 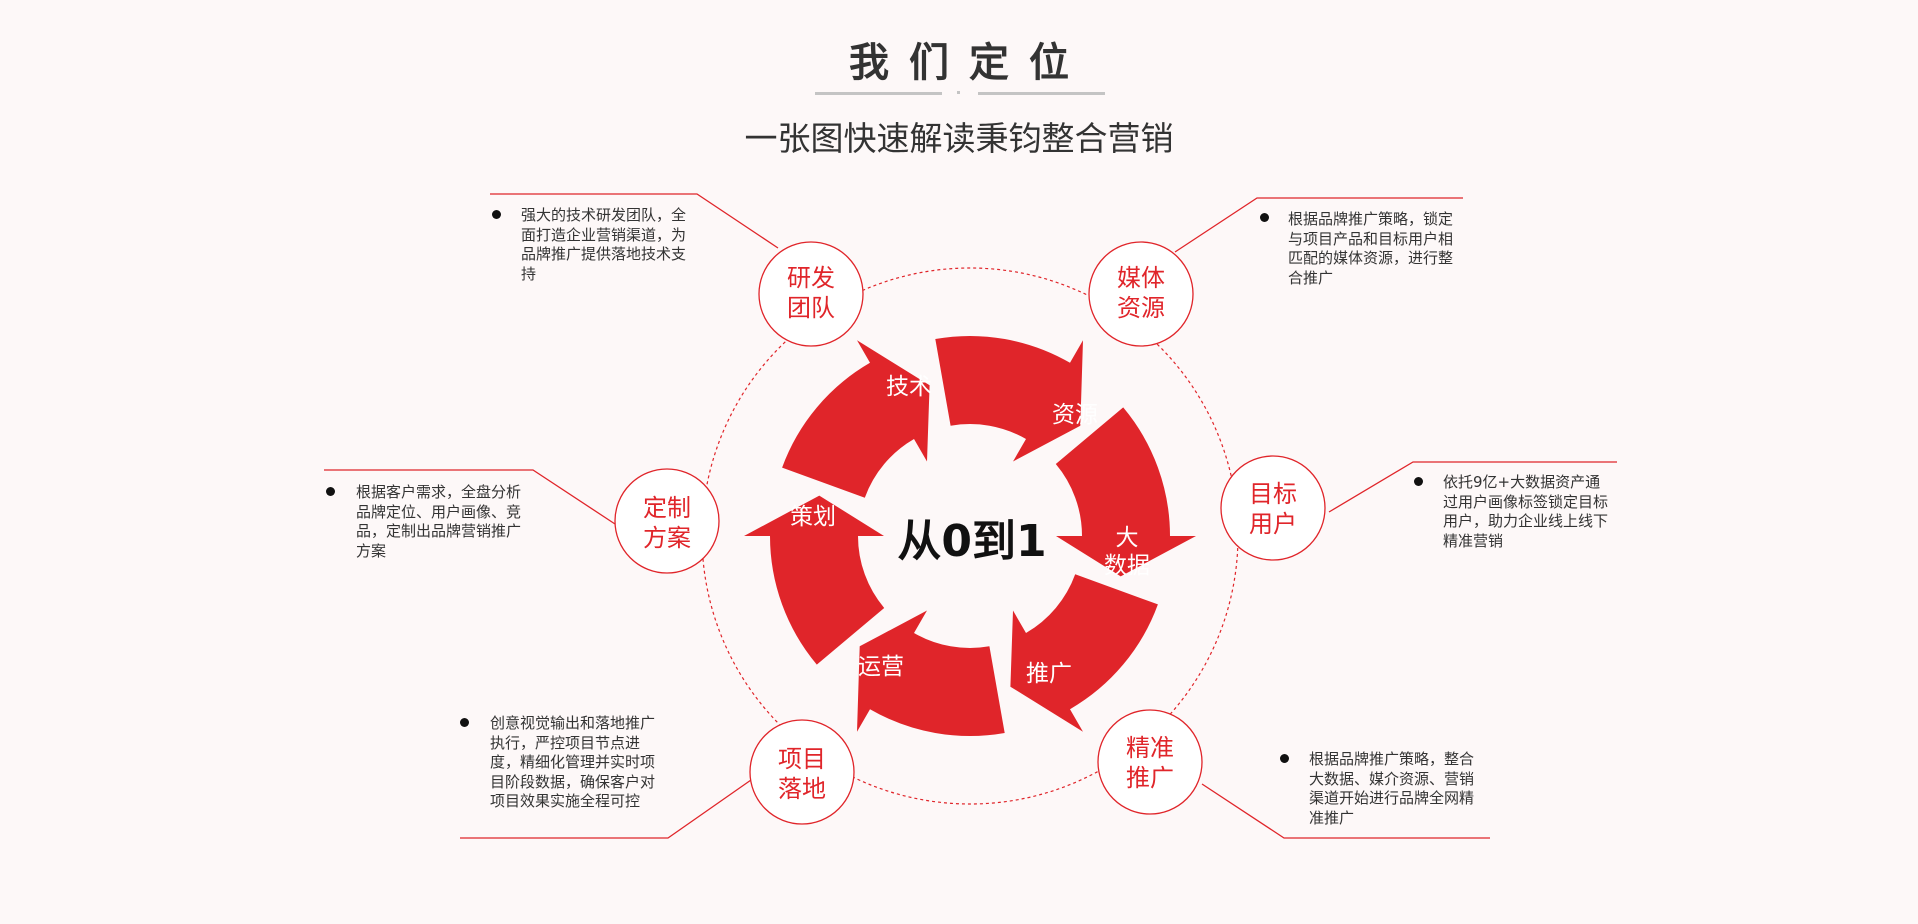 I want to click on node-xiangmu: 项目 落地, so click(x=802, y=772).